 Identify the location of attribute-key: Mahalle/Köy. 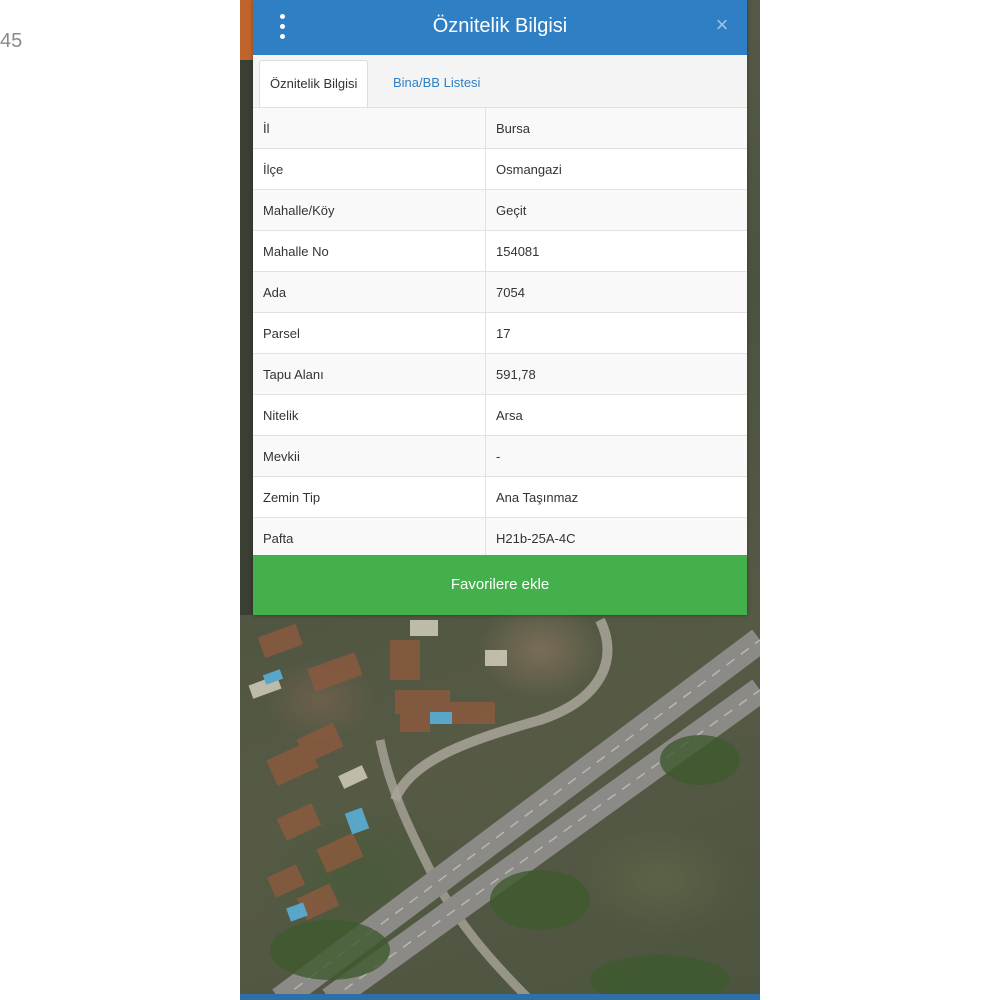
(369, 210).